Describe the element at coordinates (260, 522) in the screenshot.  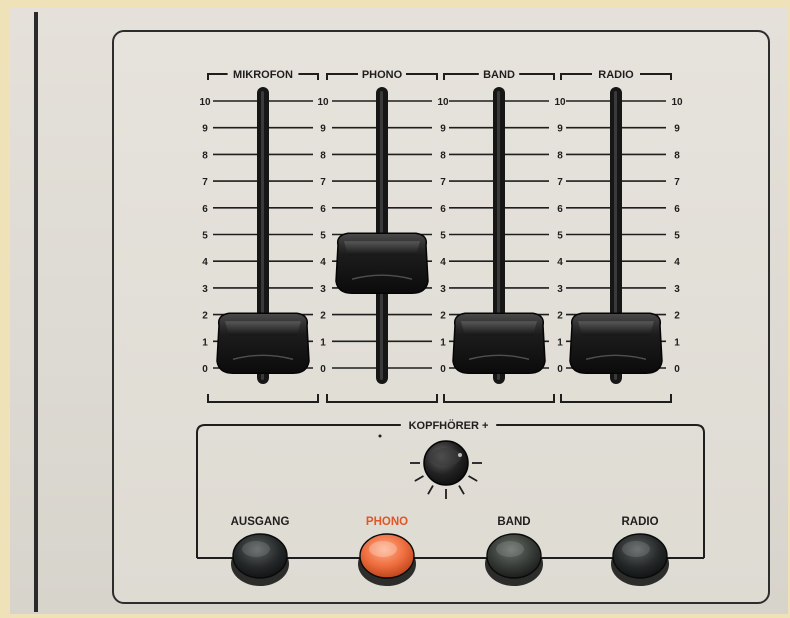
I see `source-button-label-ausgang: AUSGANG` at that location.